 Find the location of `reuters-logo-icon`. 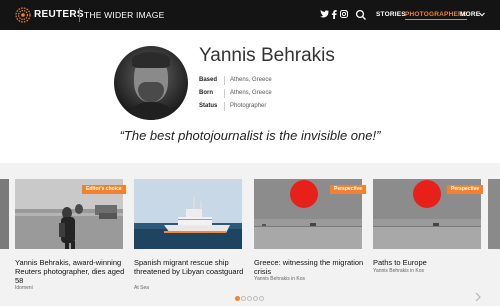

reuters-logo-icon is located at coordinates (23, 15).